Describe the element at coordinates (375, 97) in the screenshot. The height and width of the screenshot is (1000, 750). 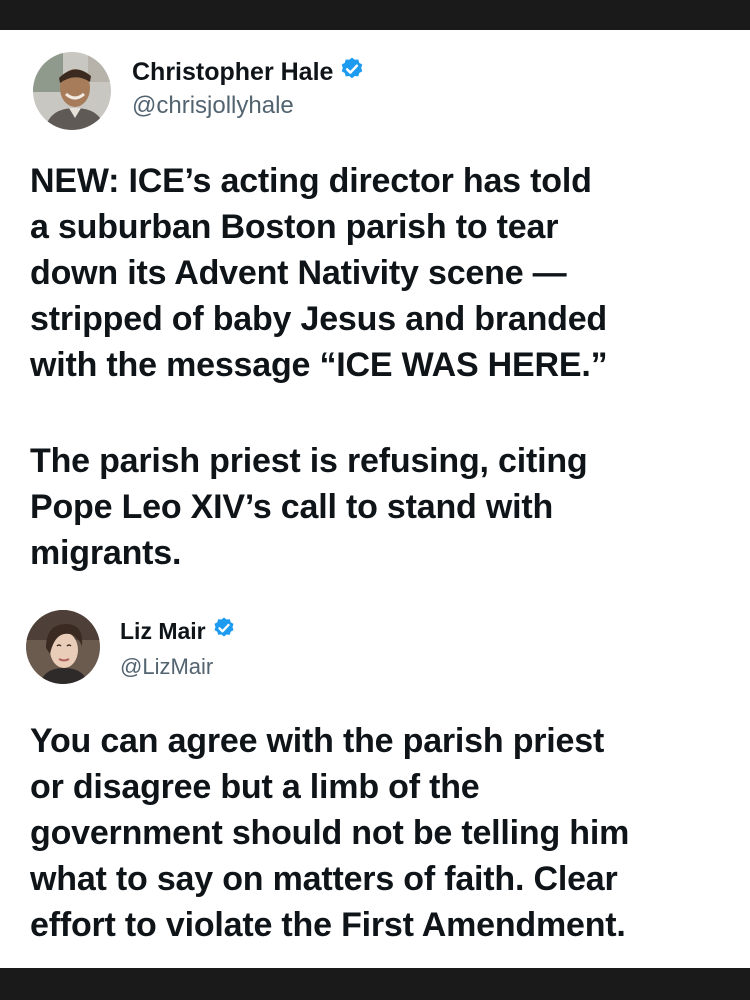
I see `author-row: Christopher Hale @chrisjollyhale` at that location.